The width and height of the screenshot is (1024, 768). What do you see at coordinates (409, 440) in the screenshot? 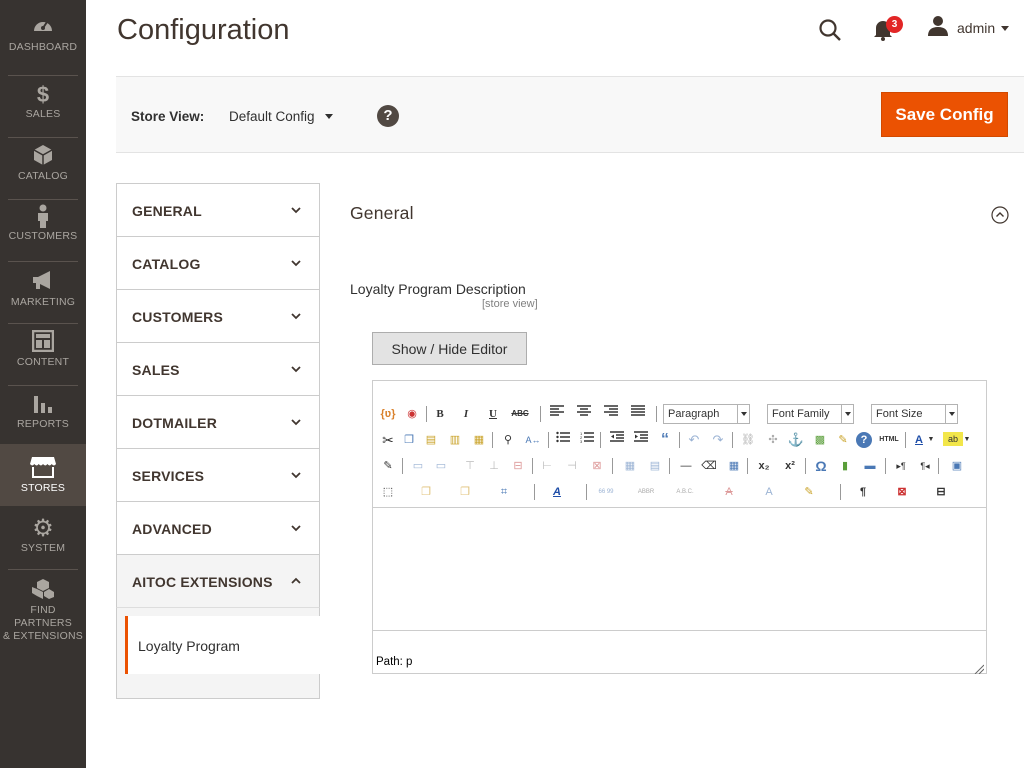
I see `copy-icon: ❐` at bounding box center [409, 440].